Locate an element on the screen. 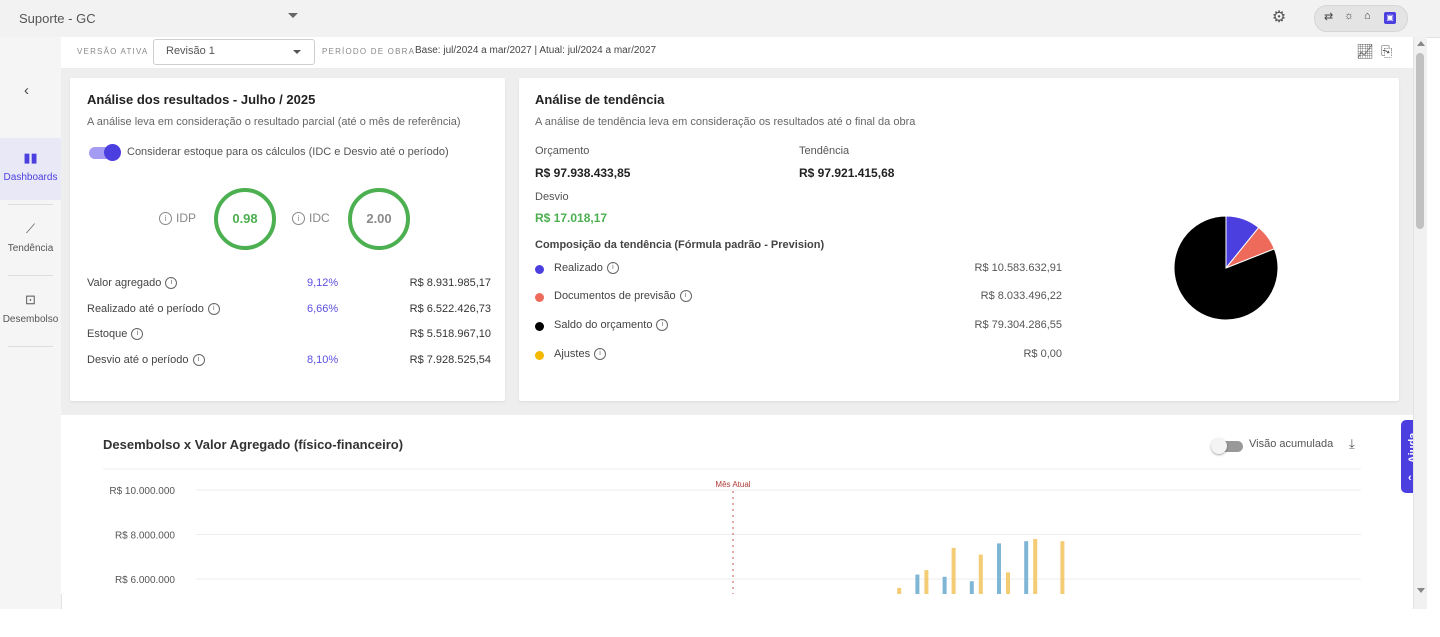  metric-name: Desvio até o período is located at coordinates (138, 360).